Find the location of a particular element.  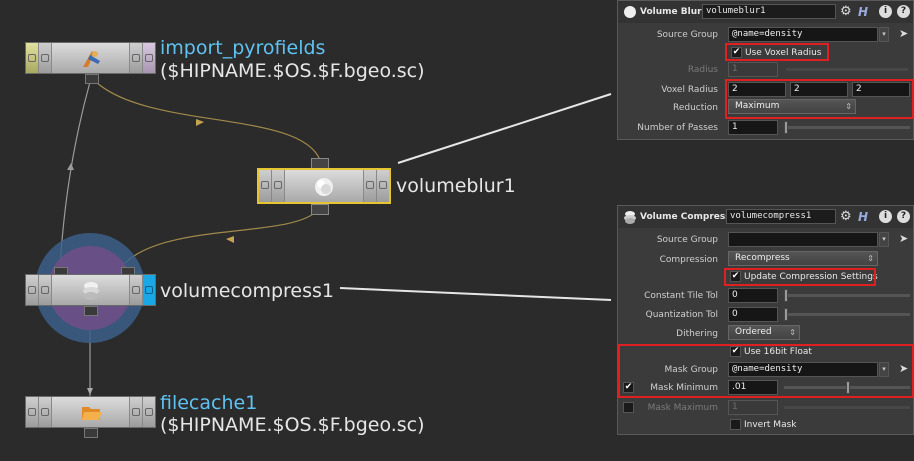

node-name-compress: volumecompress1 is located at coordinates (247, 291).